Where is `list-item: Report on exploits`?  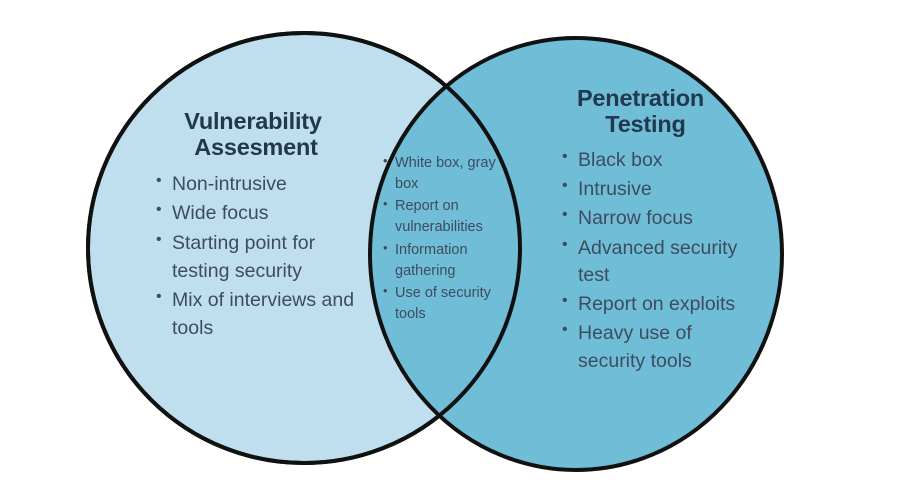 list-item: Report on exploits is located at coordinates (659, 304).